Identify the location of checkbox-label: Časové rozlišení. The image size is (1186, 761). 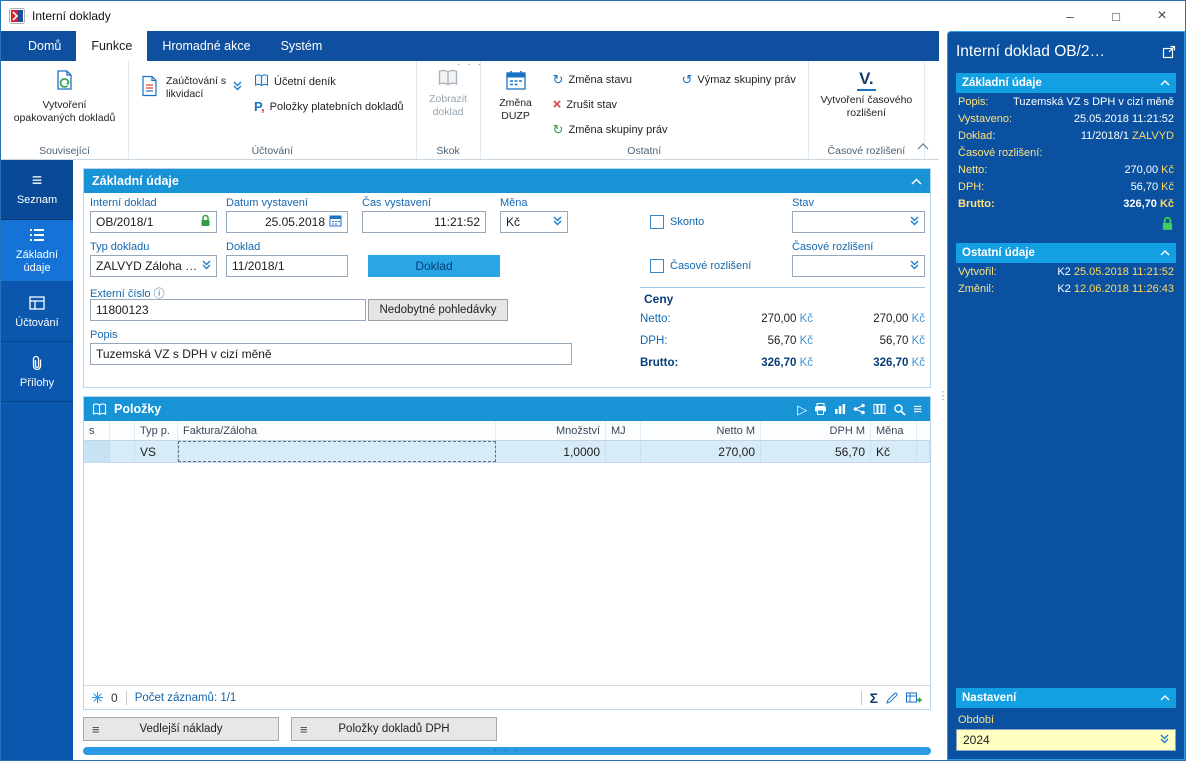
(711, 266).